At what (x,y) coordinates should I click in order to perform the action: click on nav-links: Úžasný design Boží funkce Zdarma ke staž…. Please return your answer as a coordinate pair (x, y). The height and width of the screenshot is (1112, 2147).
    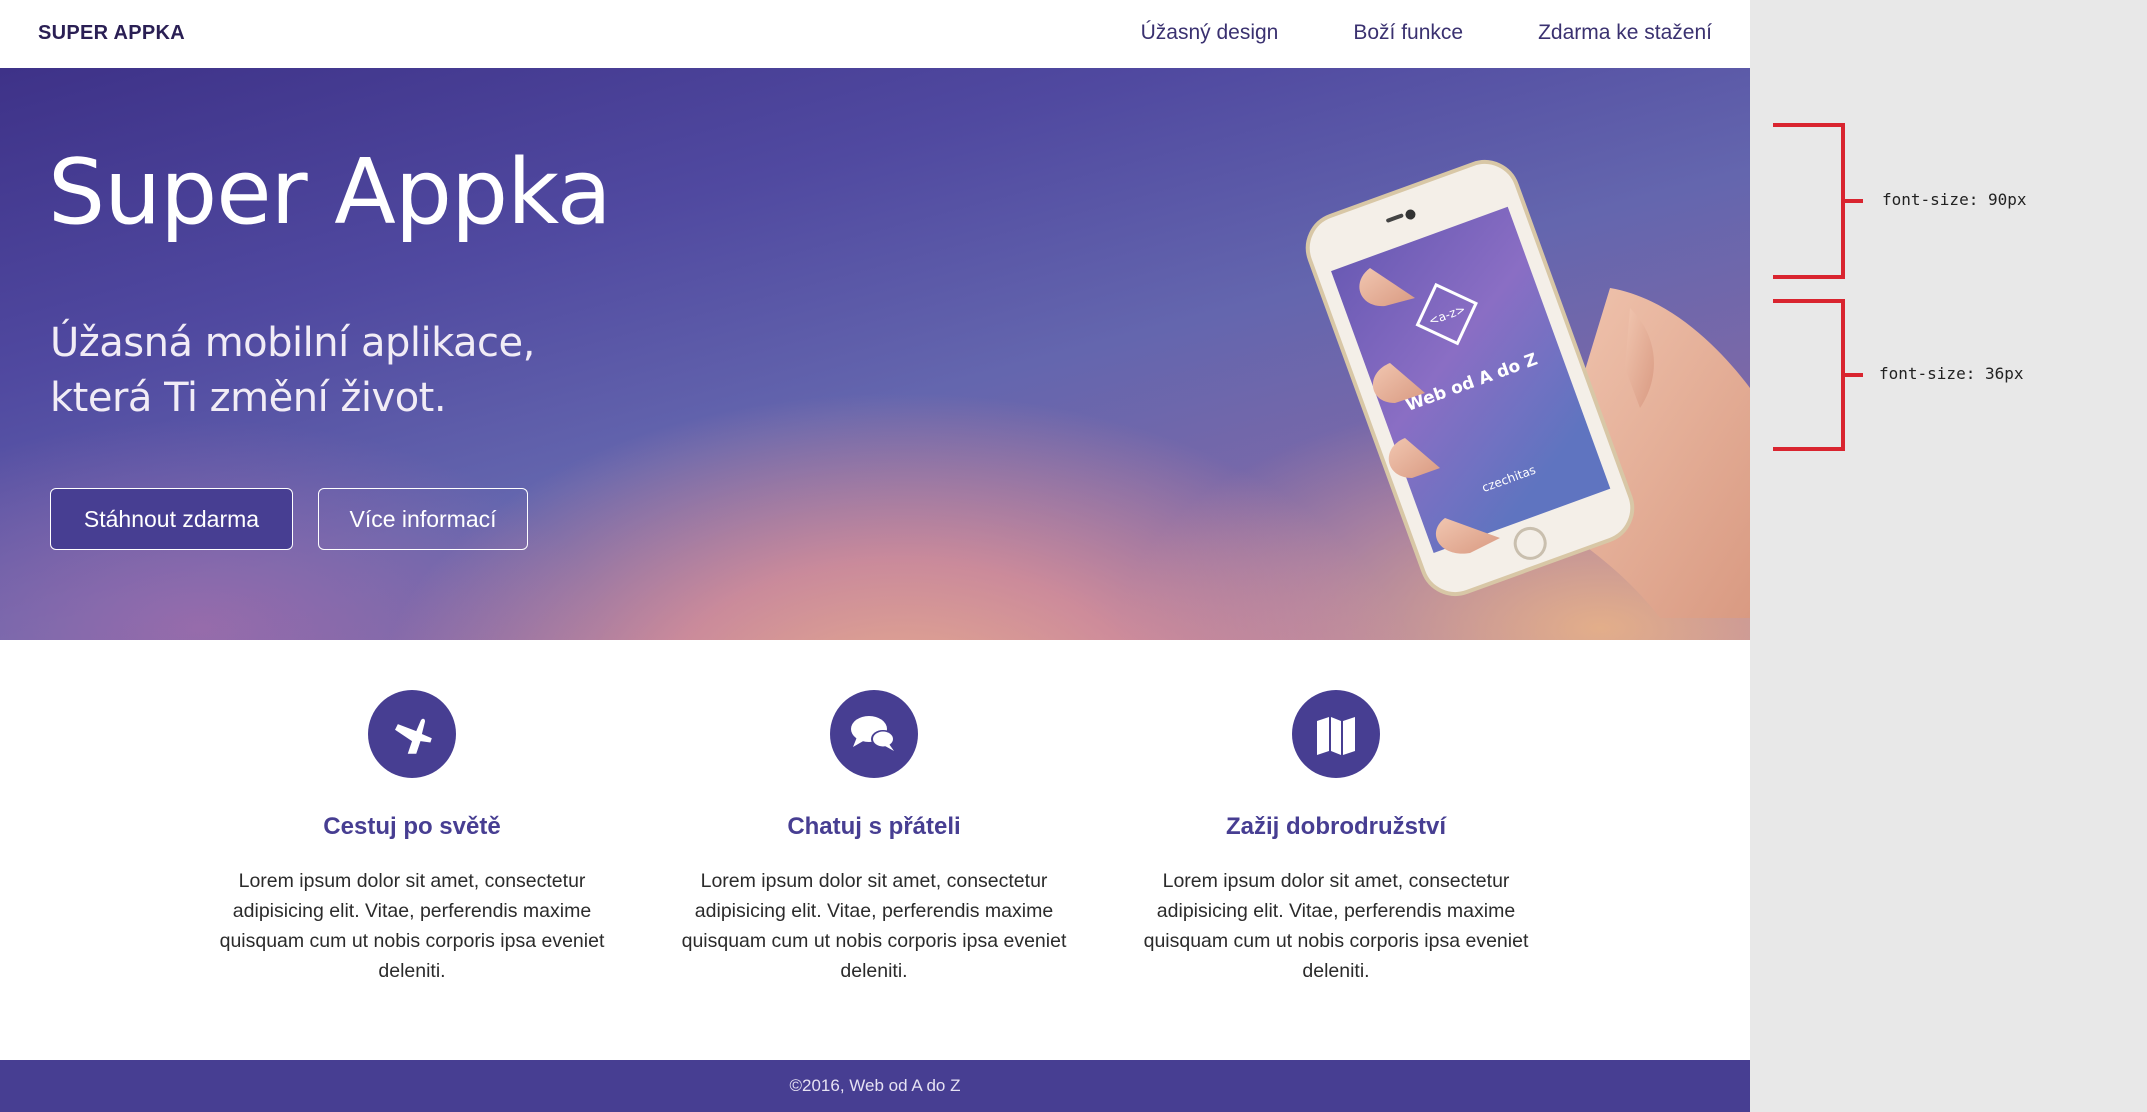
    Looking at the image, I should click on (1426, 33).